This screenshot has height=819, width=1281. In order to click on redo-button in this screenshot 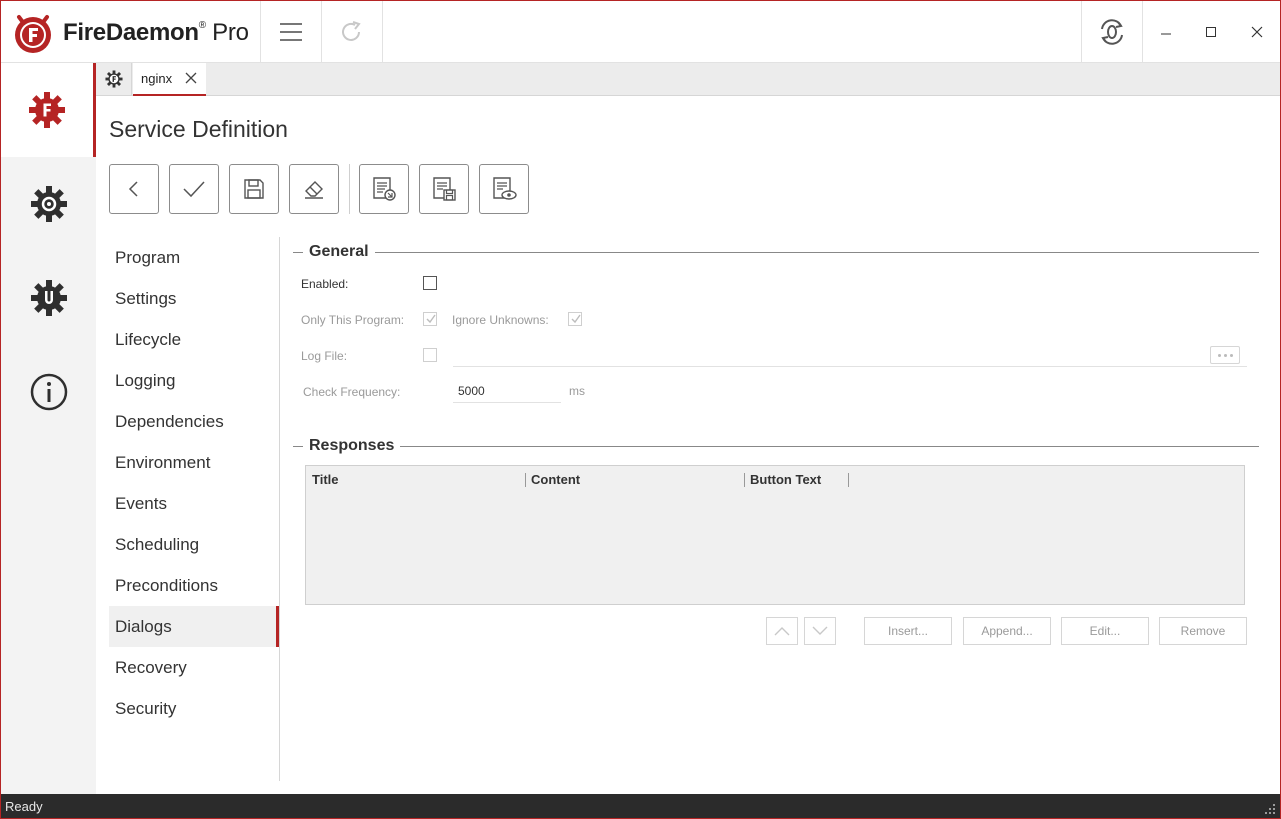, I will do `click(351, 31)`.